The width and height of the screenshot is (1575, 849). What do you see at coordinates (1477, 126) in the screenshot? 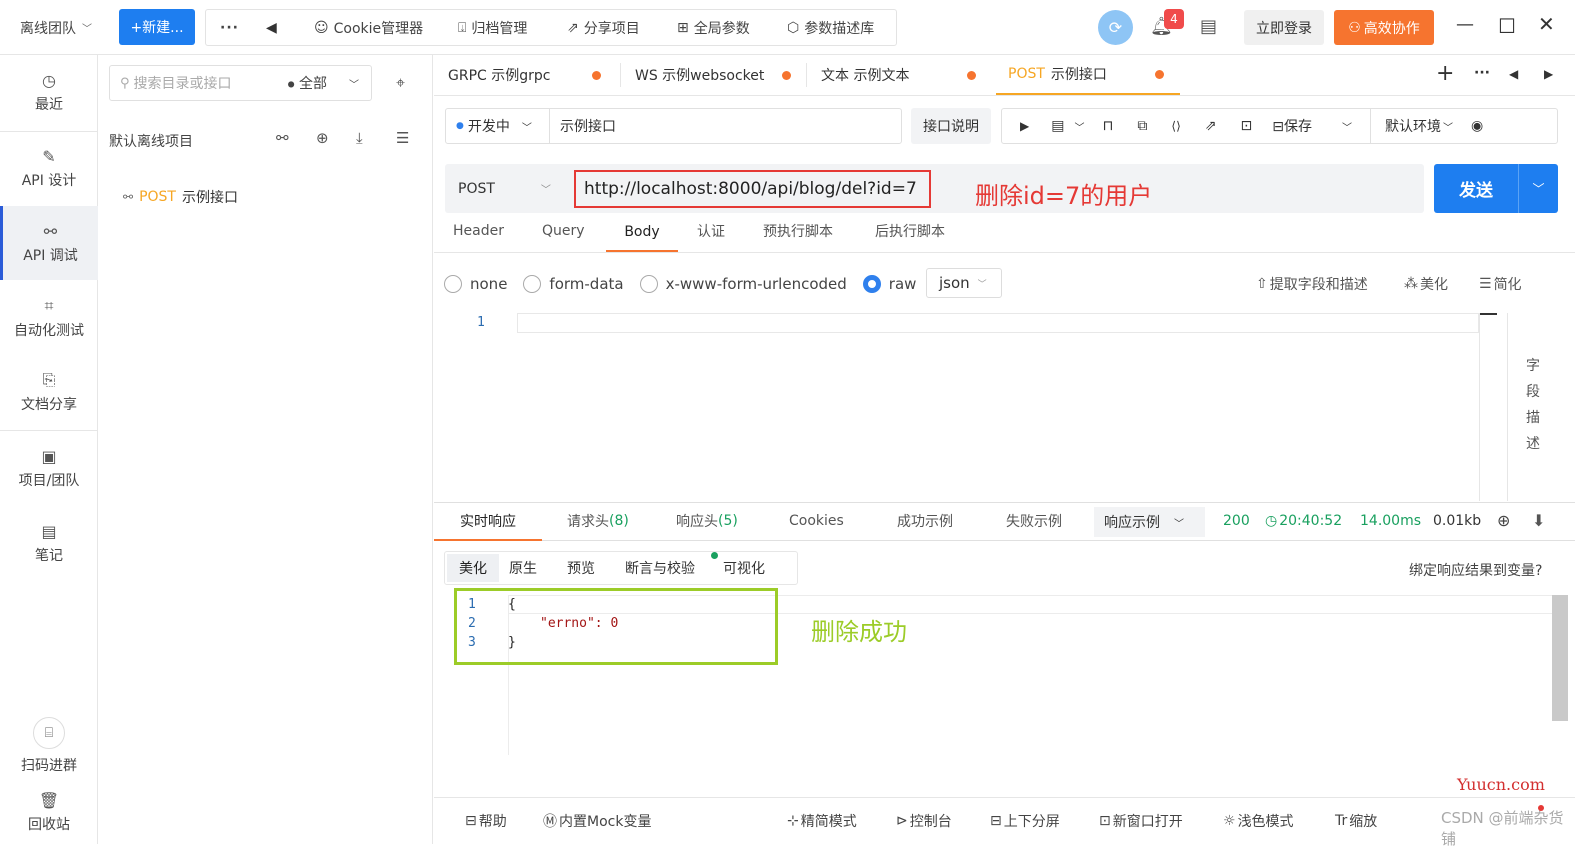
I see `eye-icon: ◉` at bounding box center [1477, 126].